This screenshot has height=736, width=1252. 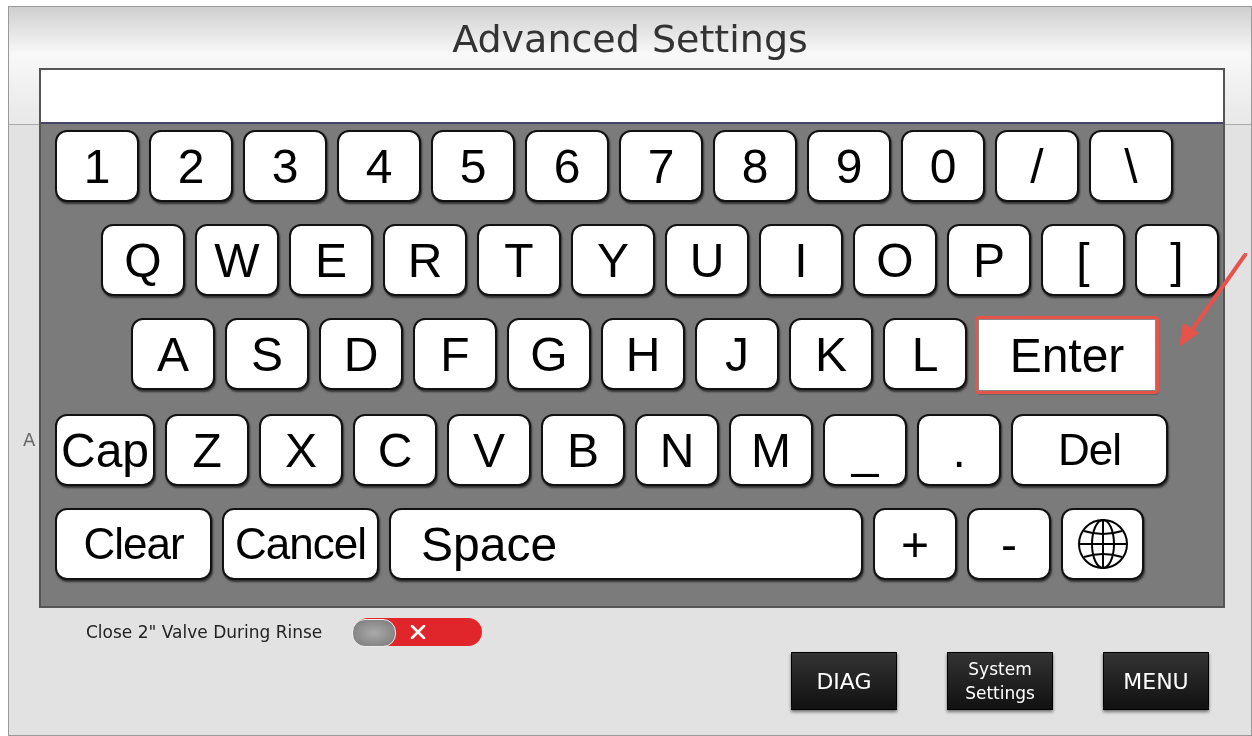 I want to click on keyboard-key: Z, so click(x=207, y=450).